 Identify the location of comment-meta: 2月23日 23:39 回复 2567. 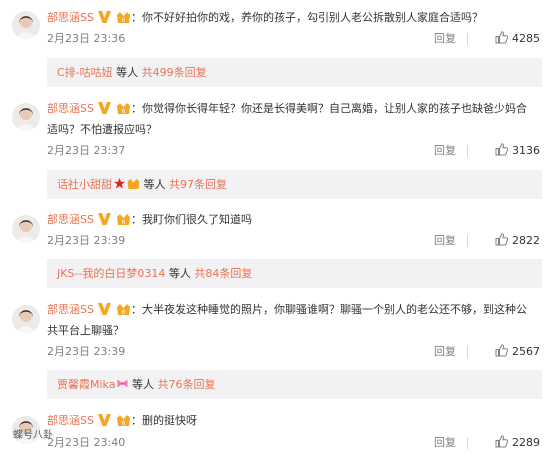
(293, 352).